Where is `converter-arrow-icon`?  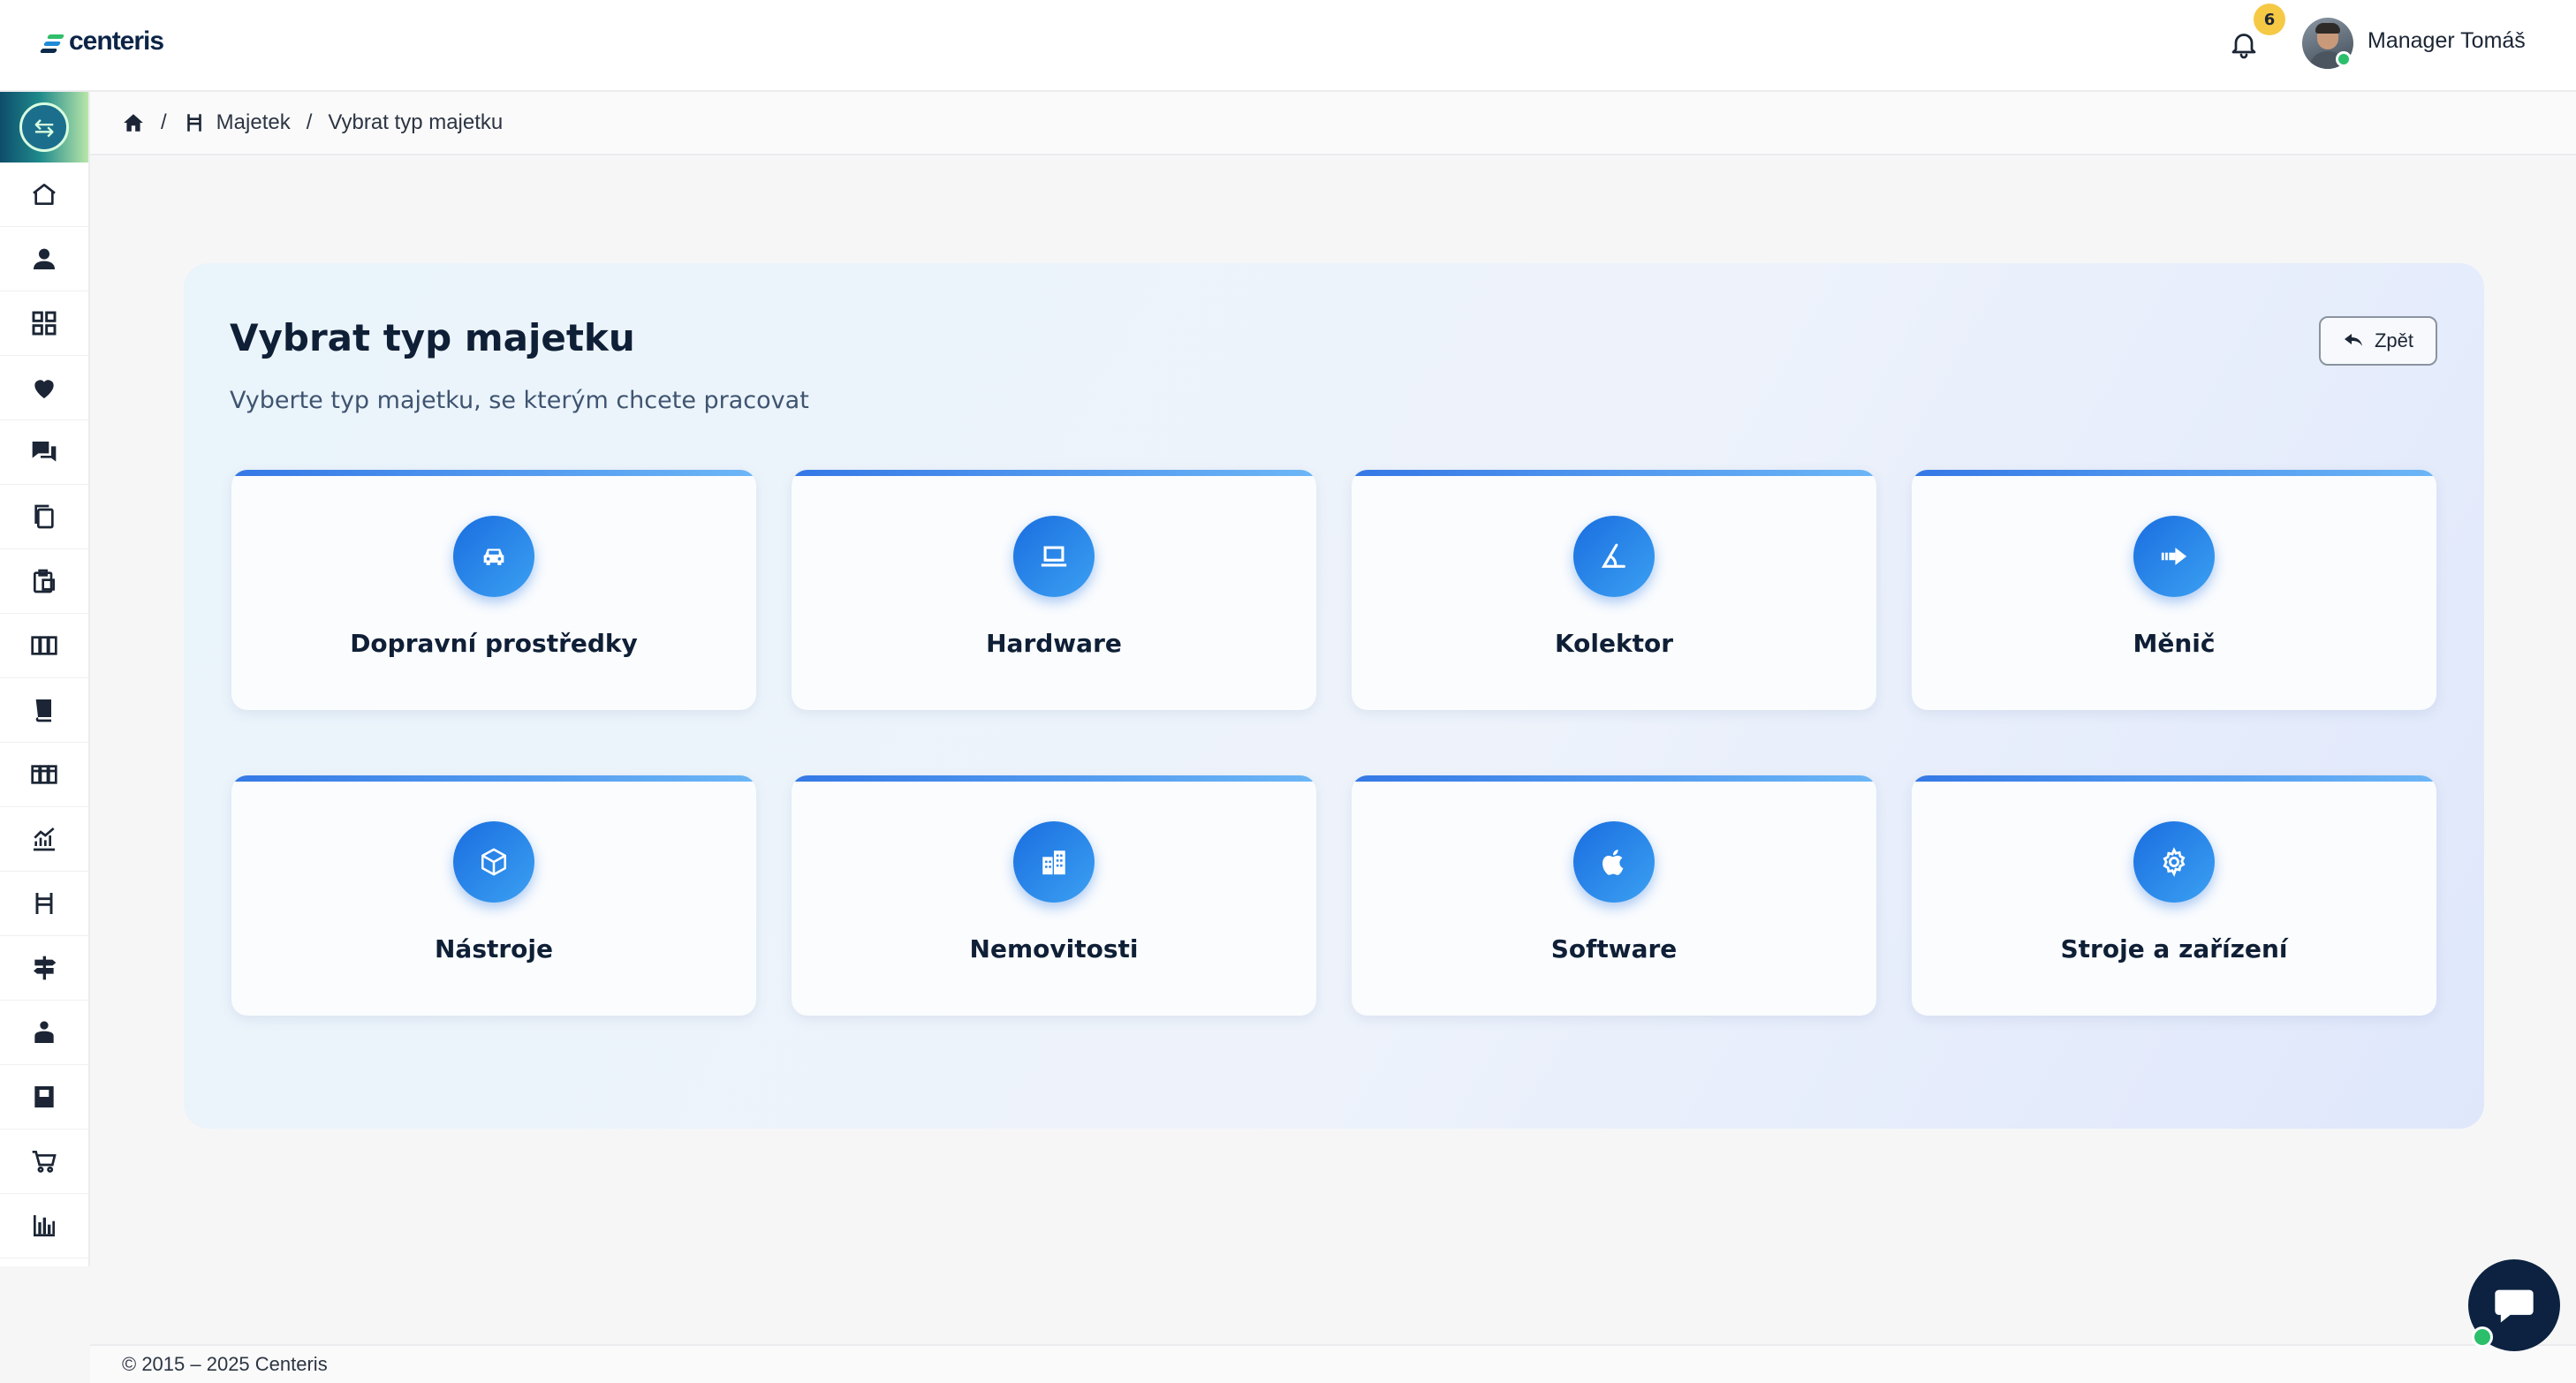
converter-arrow-icon is located at coordinates (2174, 556).